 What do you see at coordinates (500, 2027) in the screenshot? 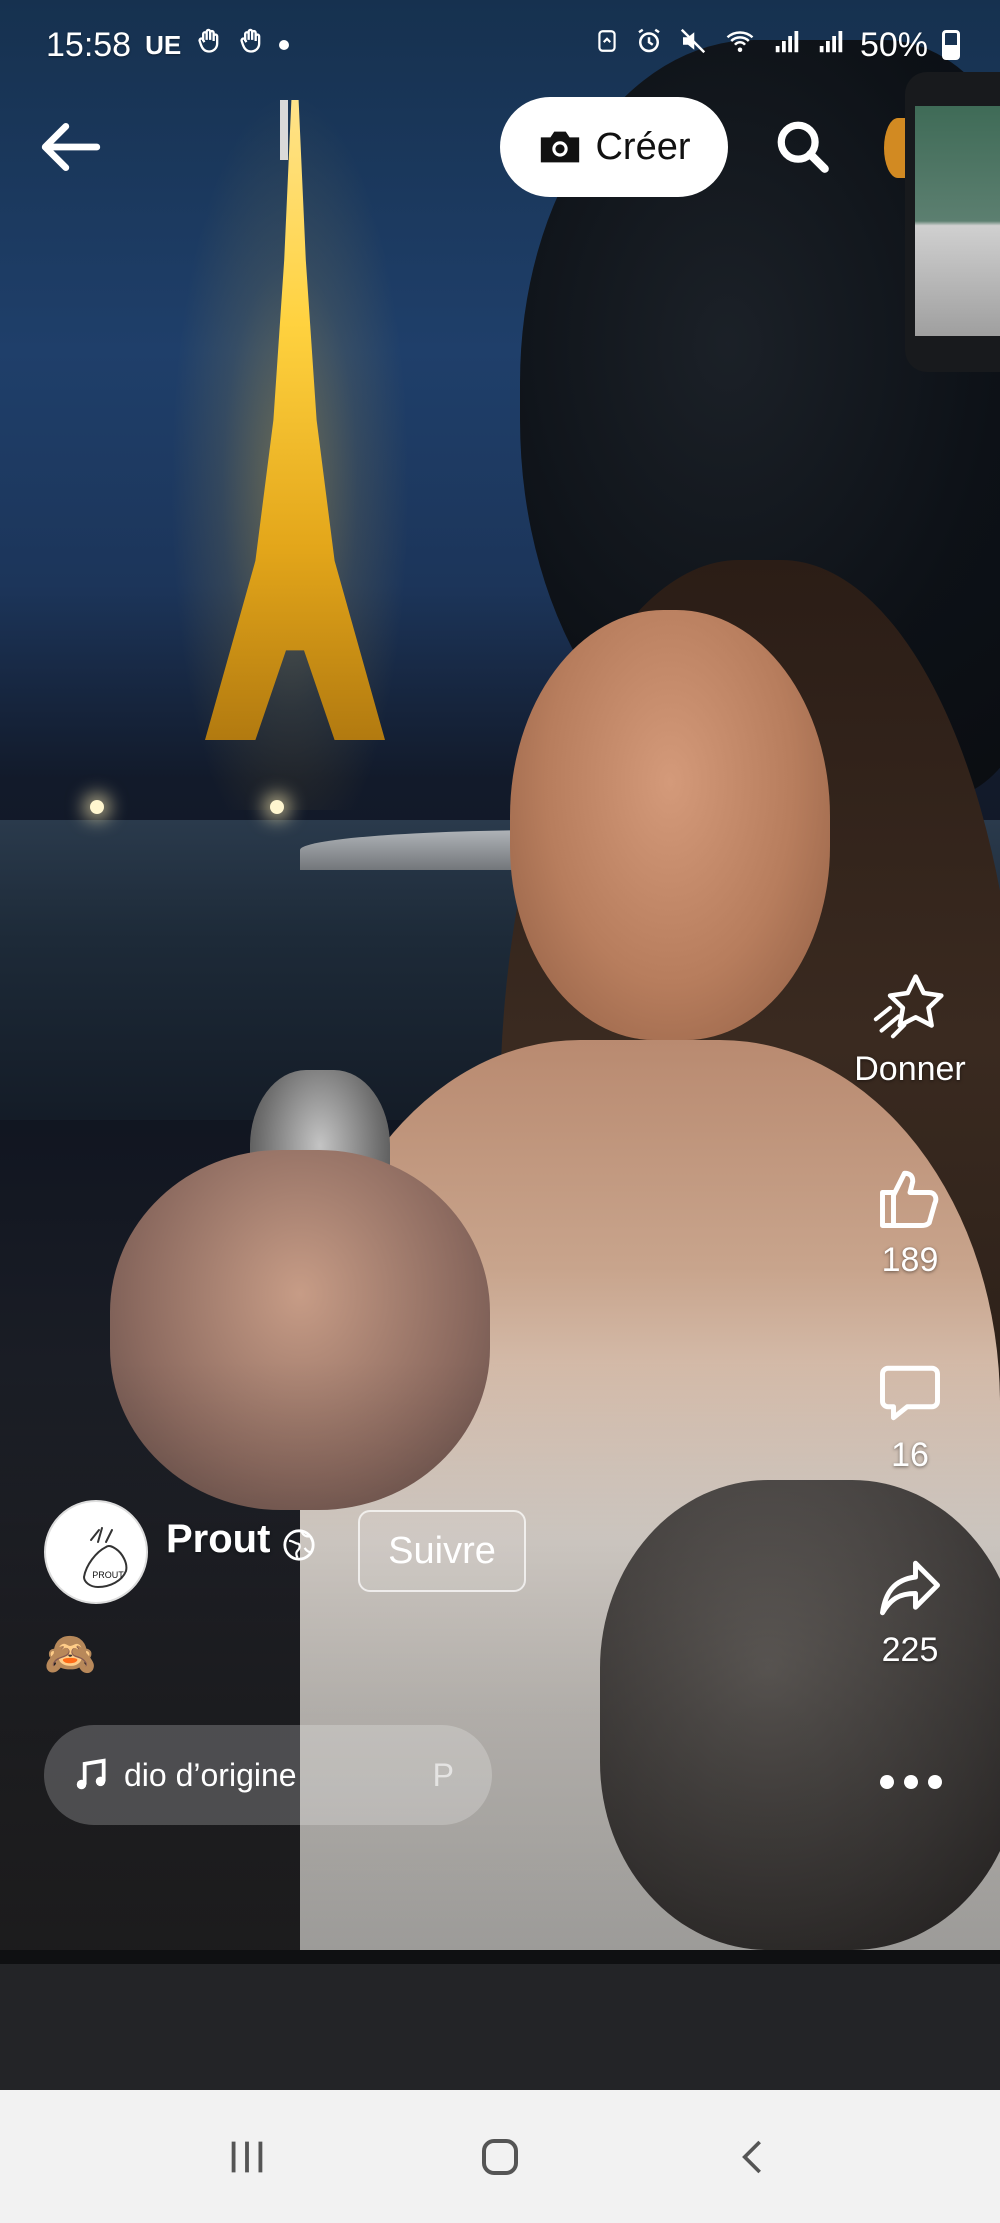
I see `bottom-dark-area` at bounding box center [500, 2027].